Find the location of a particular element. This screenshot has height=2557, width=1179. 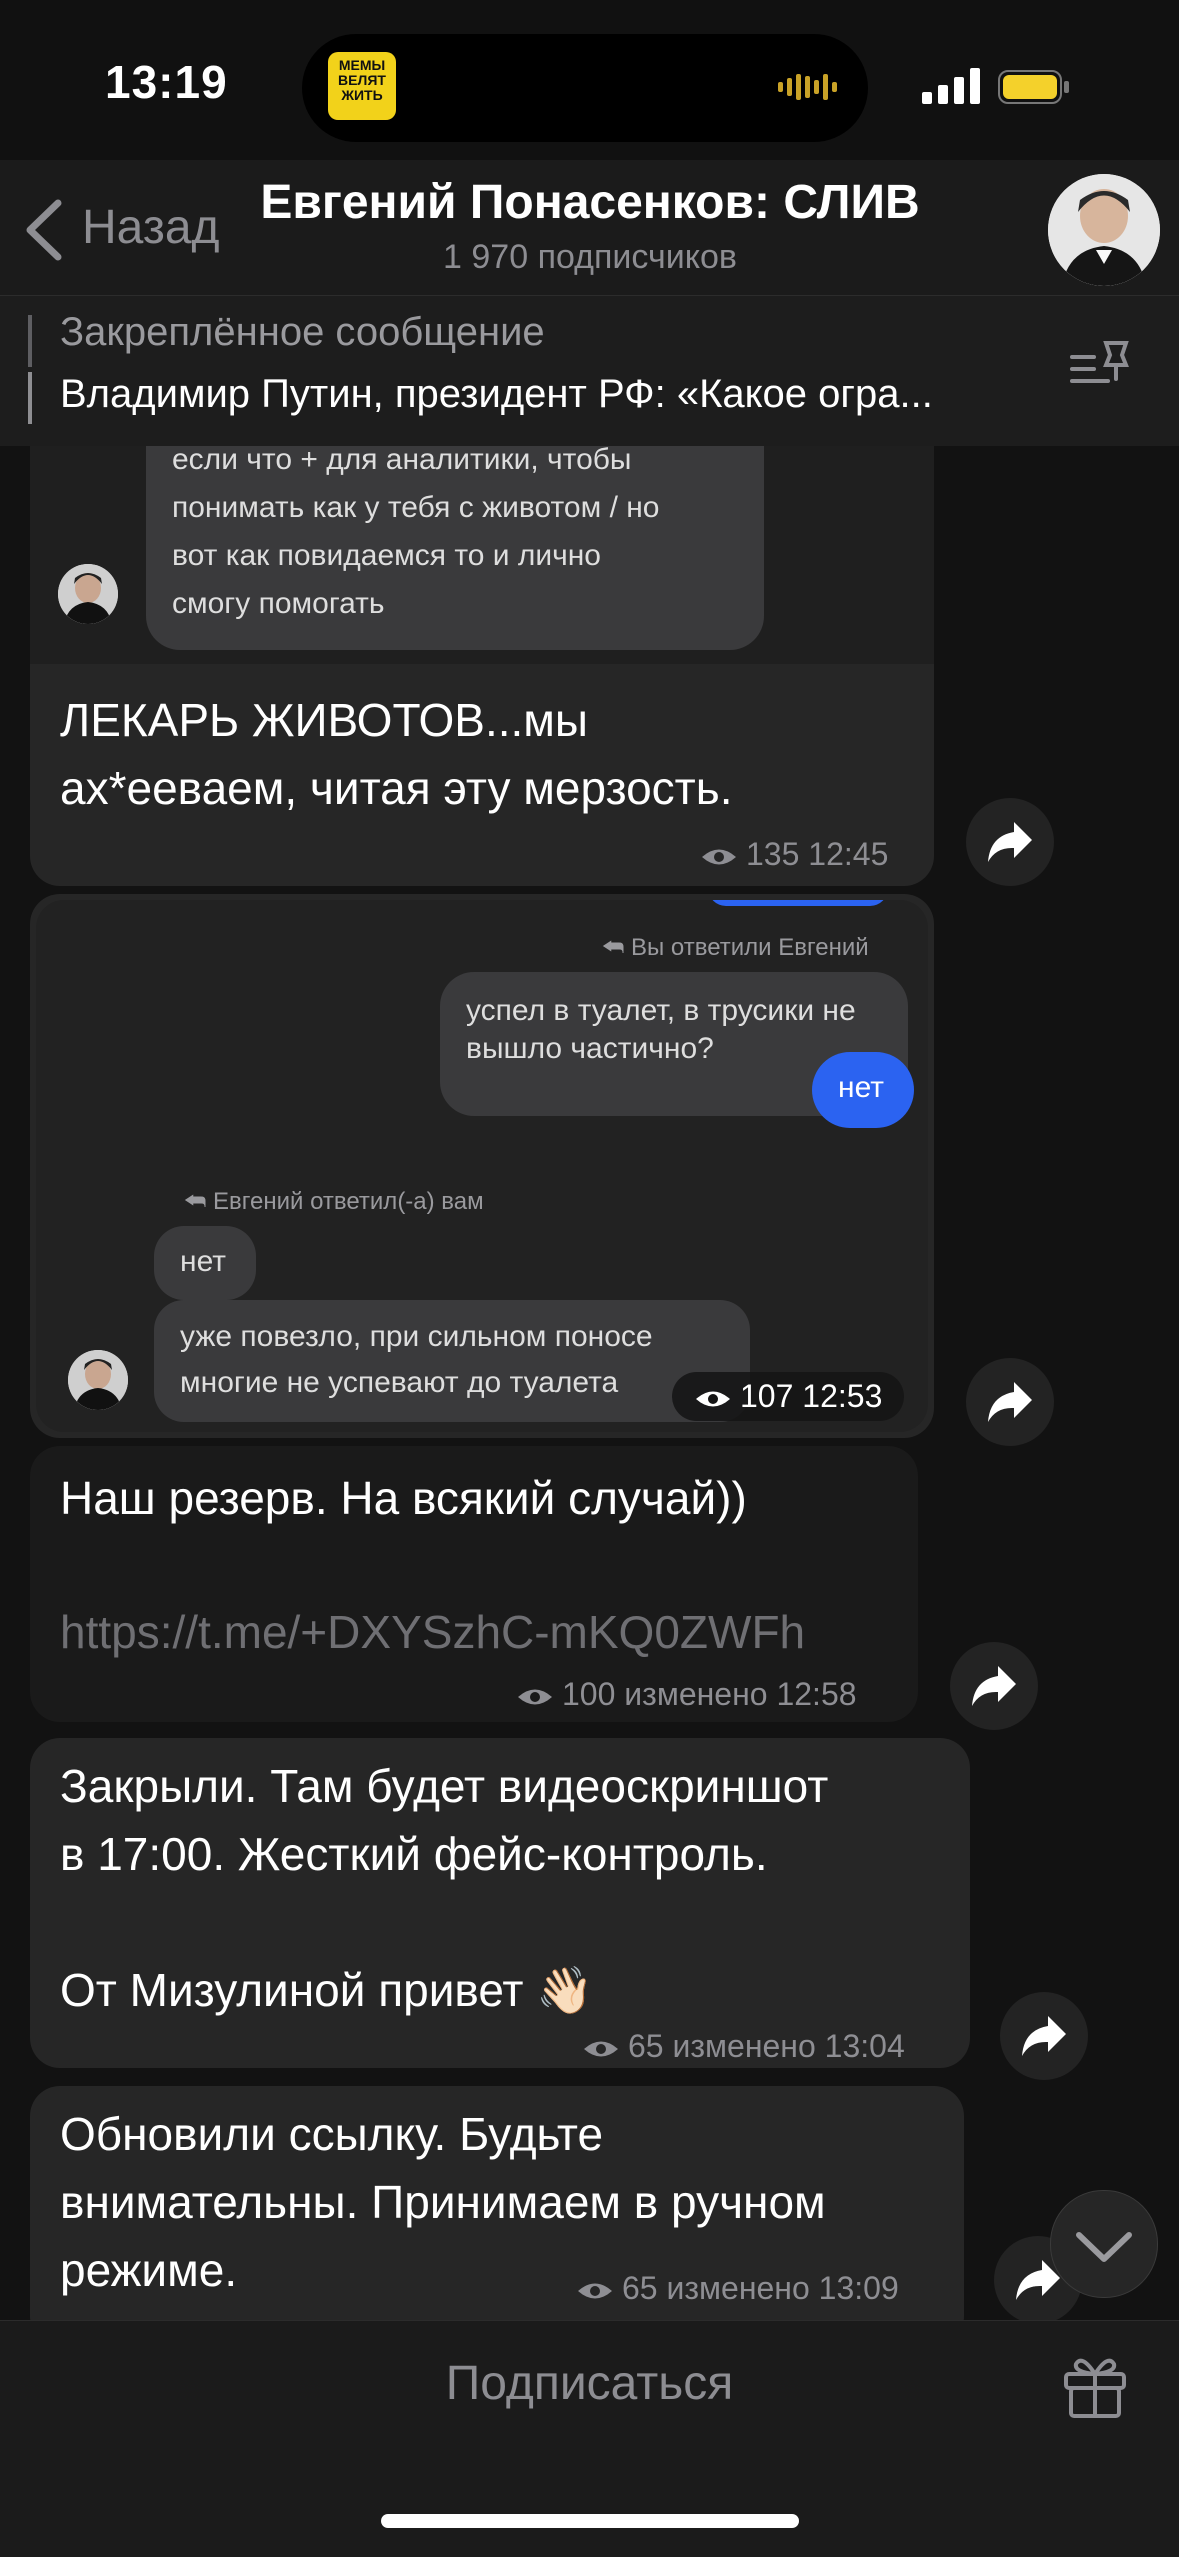

pinned-indicator-active is located at coordinates (30, 398).